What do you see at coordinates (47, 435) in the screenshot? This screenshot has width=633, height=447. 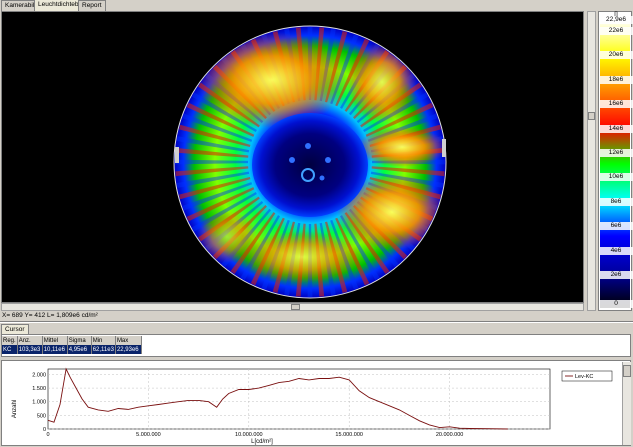 I see `x-tick-label: 0` at bounding box center [47, 435].